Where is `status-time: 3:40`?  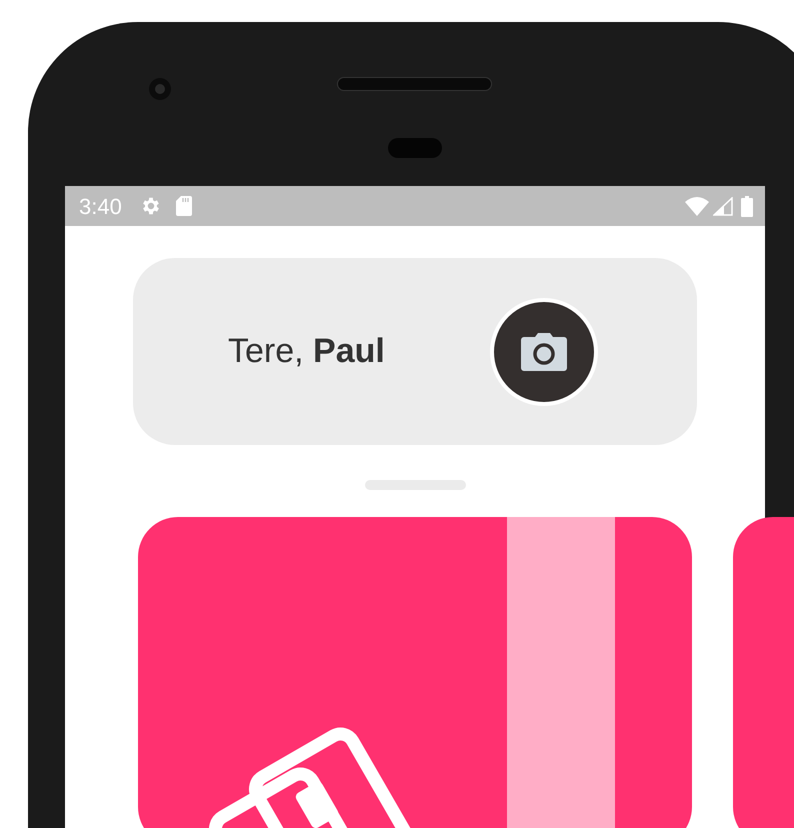
status-time: 3:40 is located at coordinates (100, 206).